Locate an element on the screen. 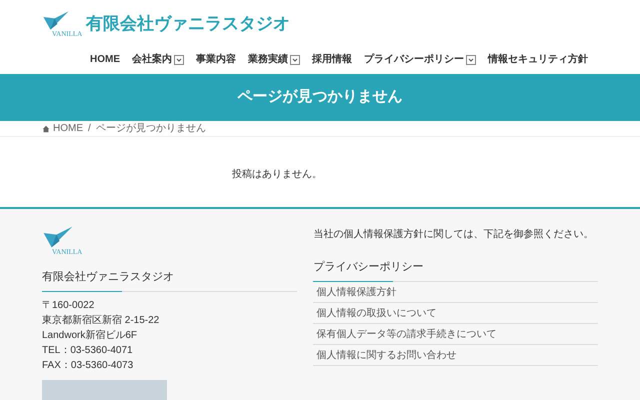  address-line: TEL：03-5360-4071 is located at coordinates (88, 351).